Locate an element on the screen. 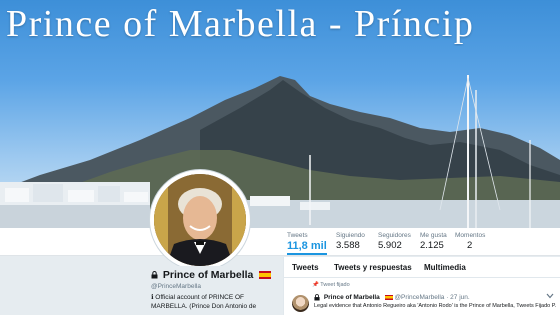  stat-followers: Seguidores 5.902 is located at coordinates (394, 244).